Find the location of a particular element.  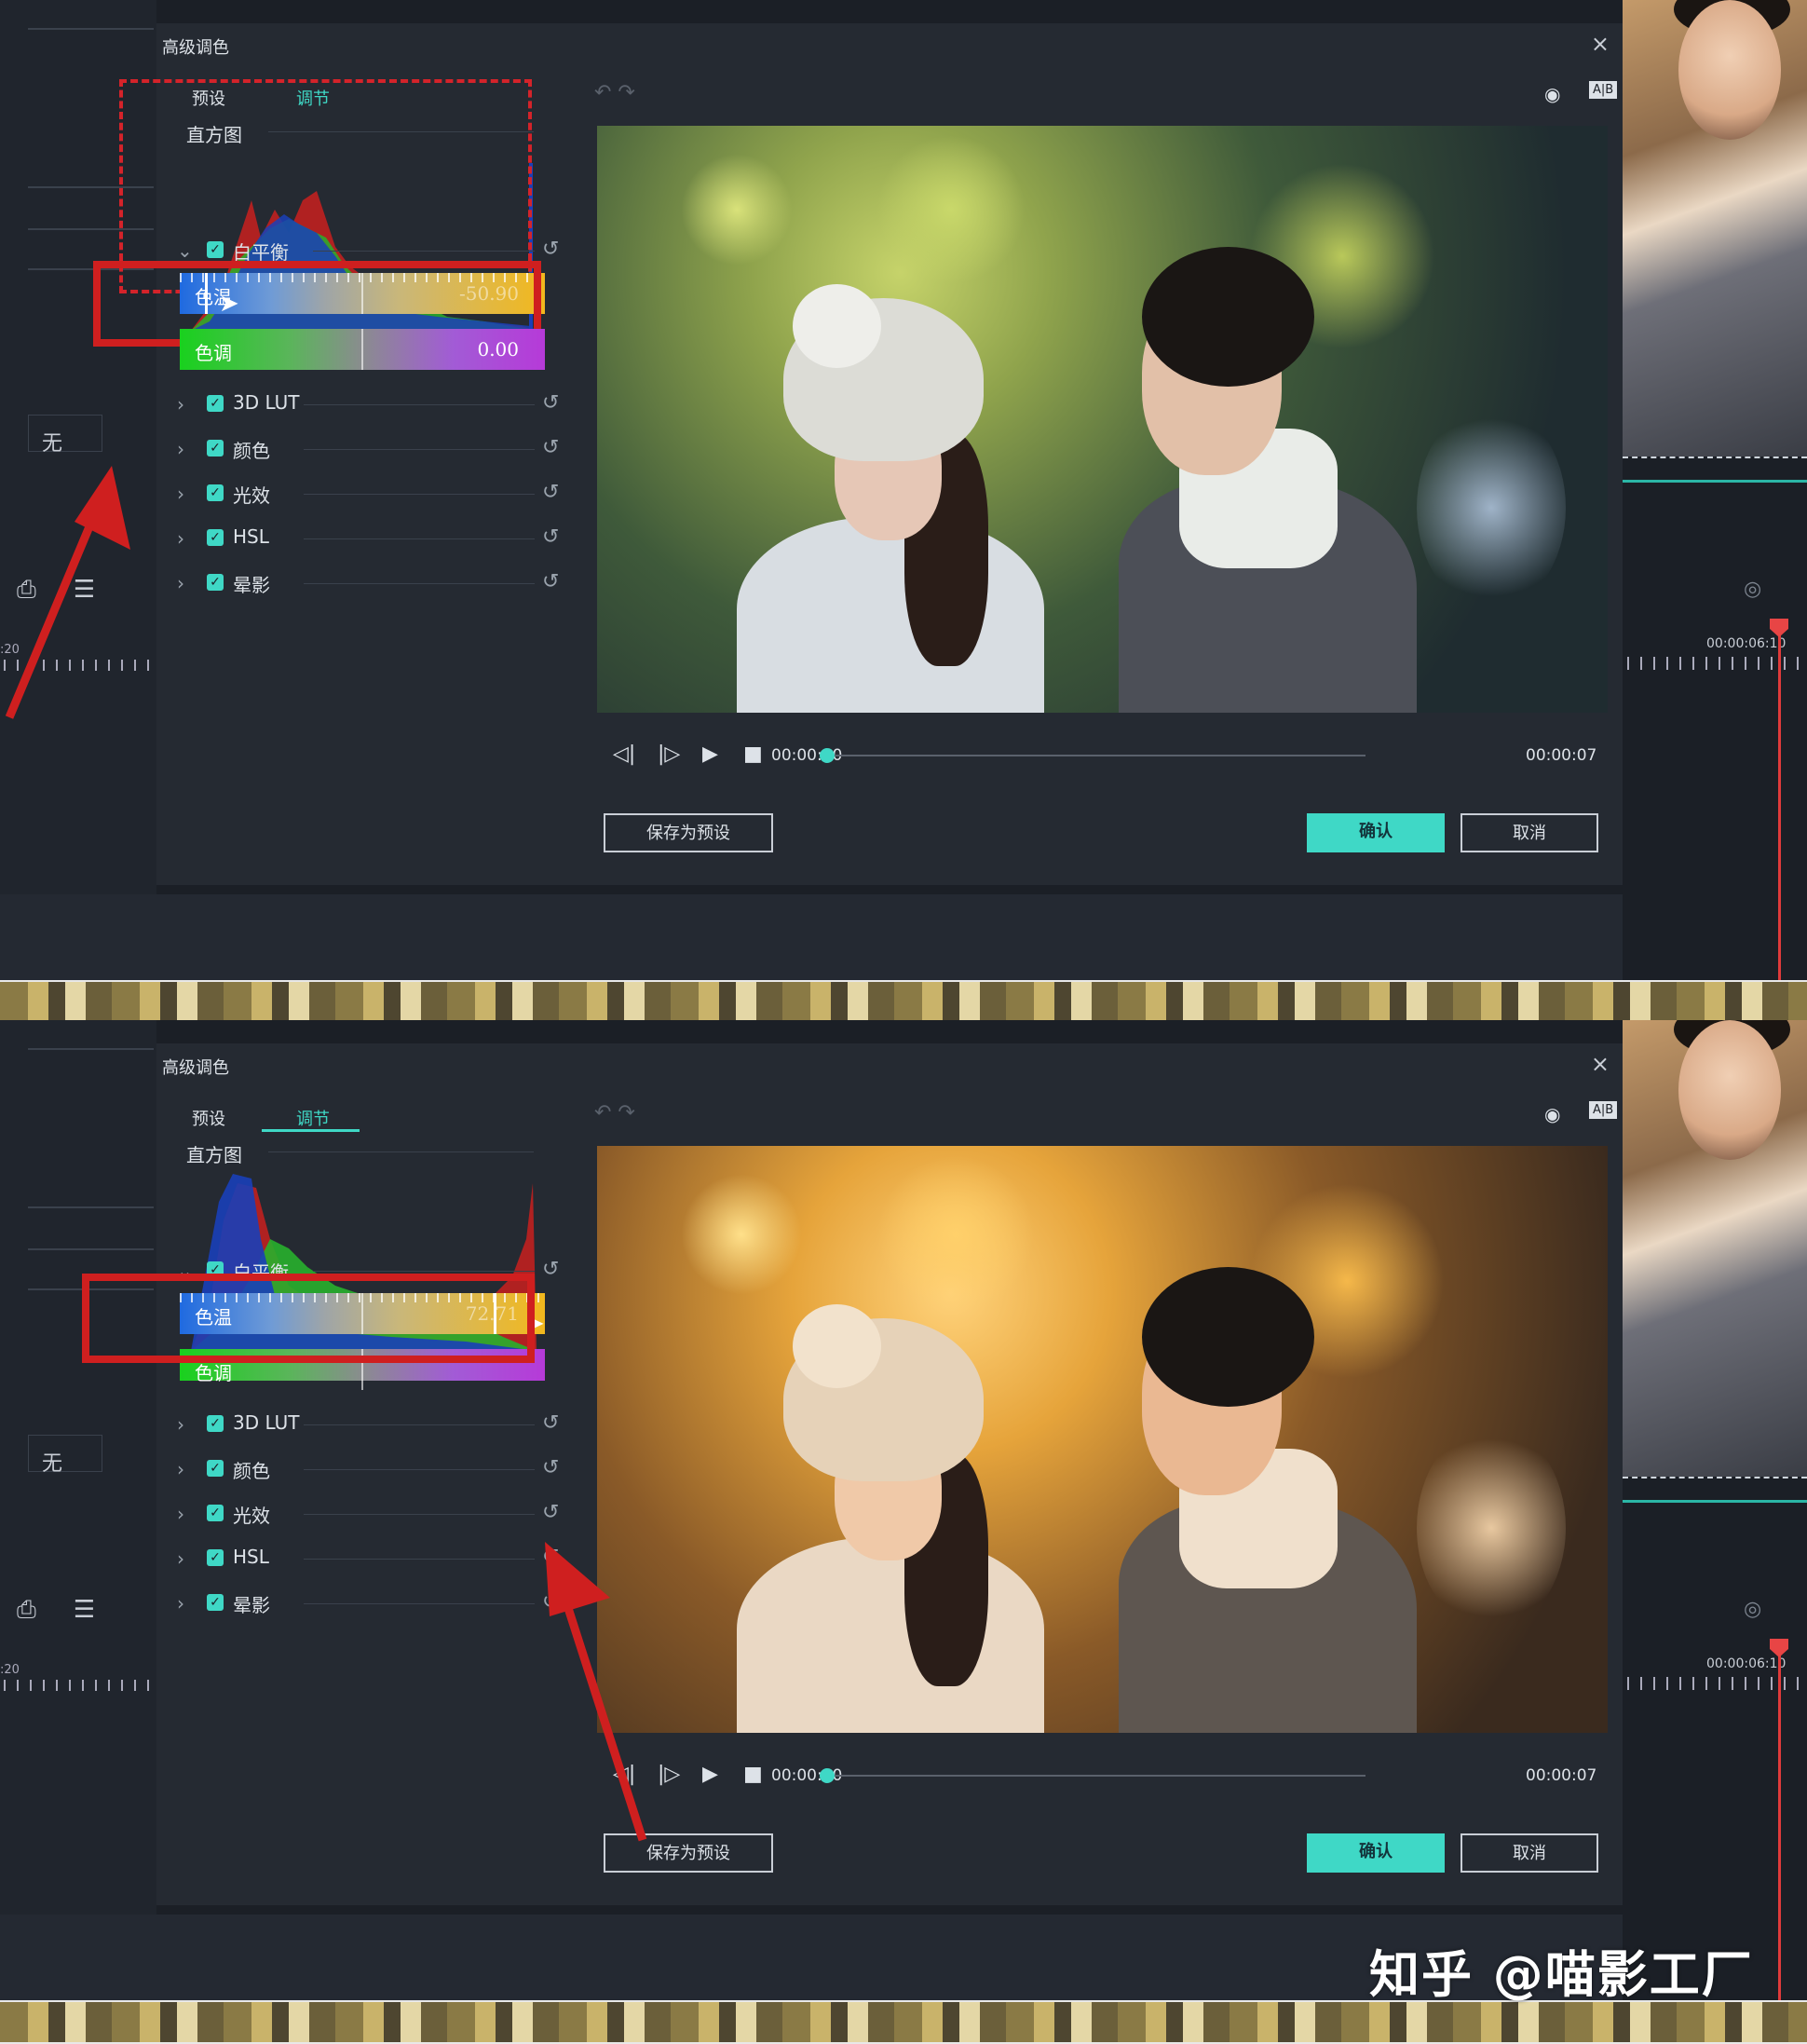

tab-adjust: 调节 is located at coordinates (313, 1118).